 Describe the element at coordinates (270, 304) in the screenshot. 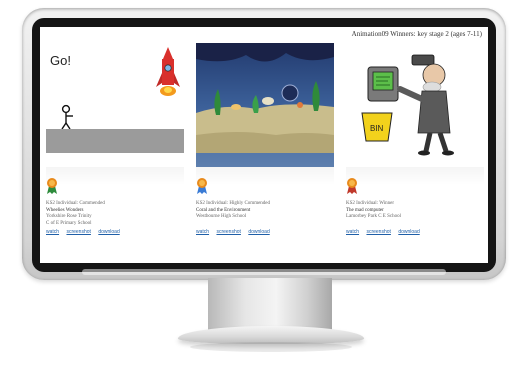

I see `monitor-stand-neck` at that location.